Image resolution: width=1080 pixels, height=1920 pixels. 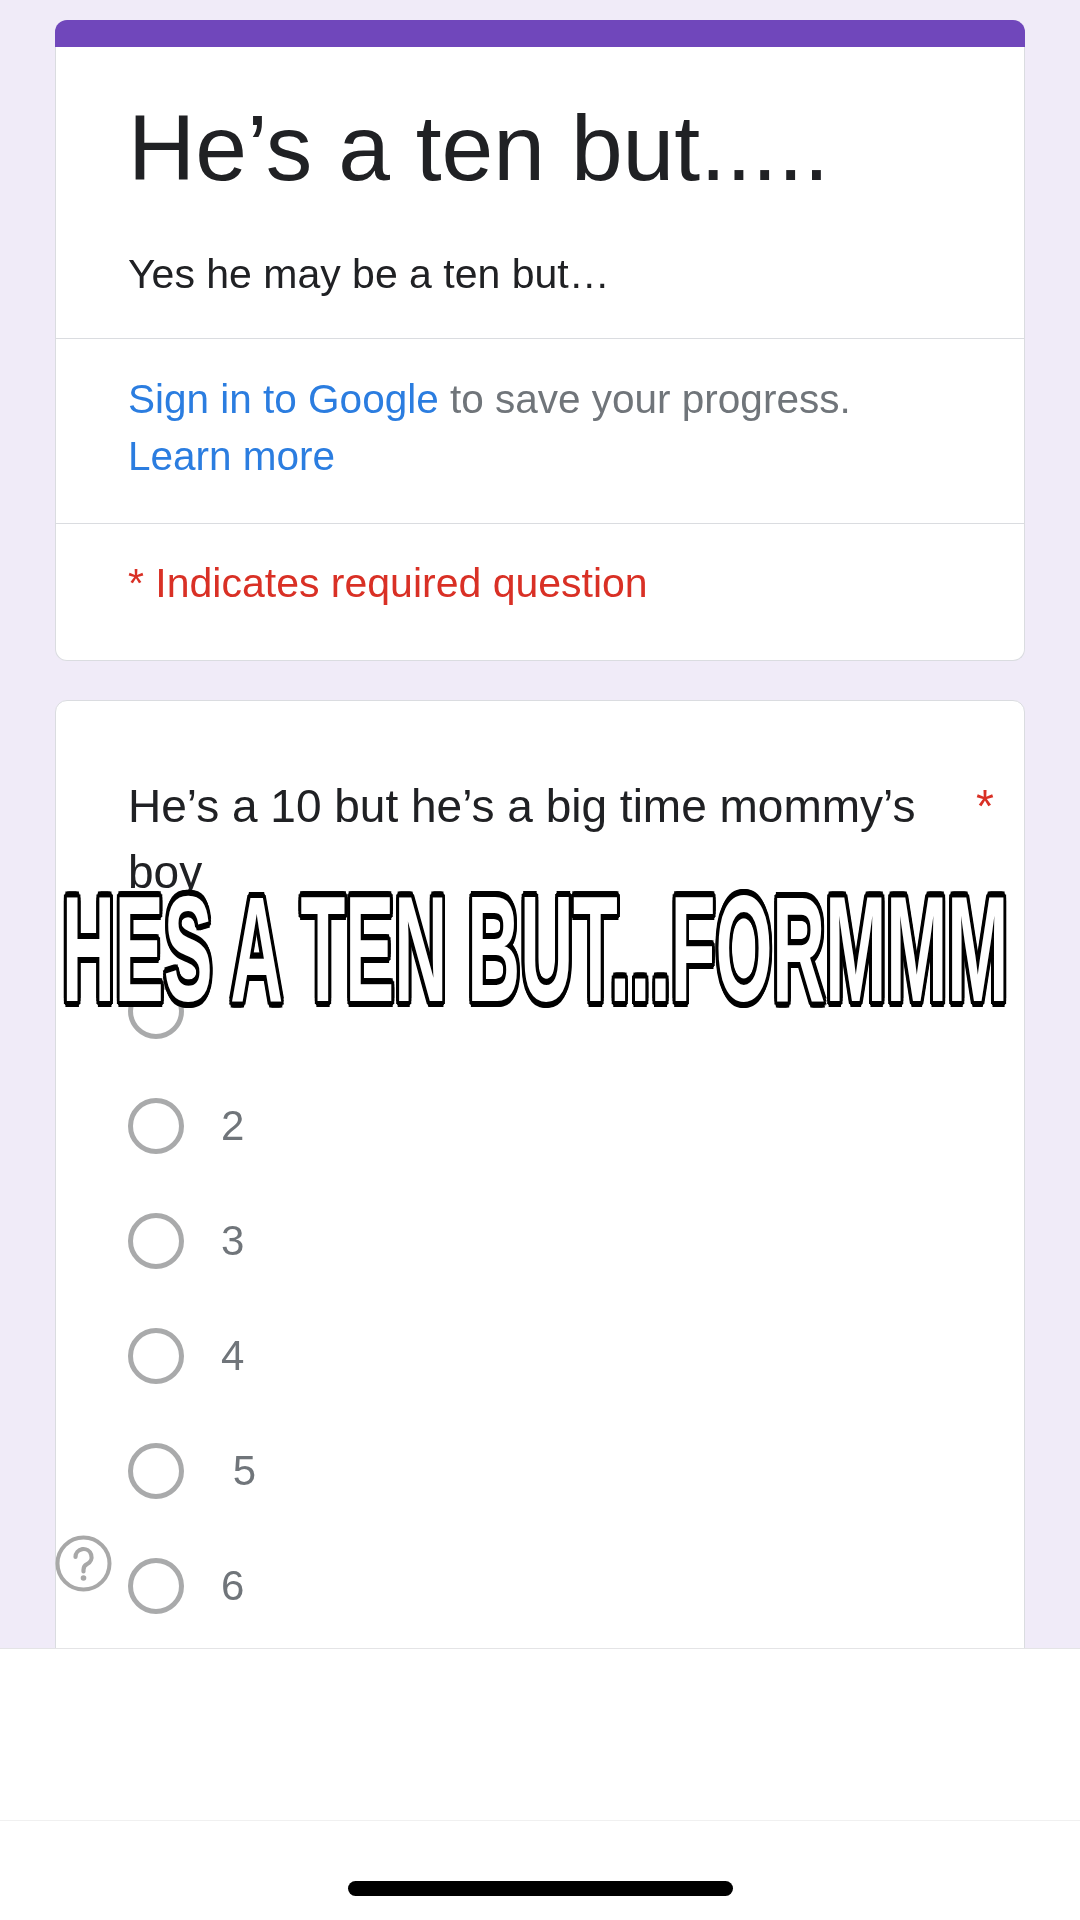 I want to click on option-label: 6, so click(x=233, y=1585).